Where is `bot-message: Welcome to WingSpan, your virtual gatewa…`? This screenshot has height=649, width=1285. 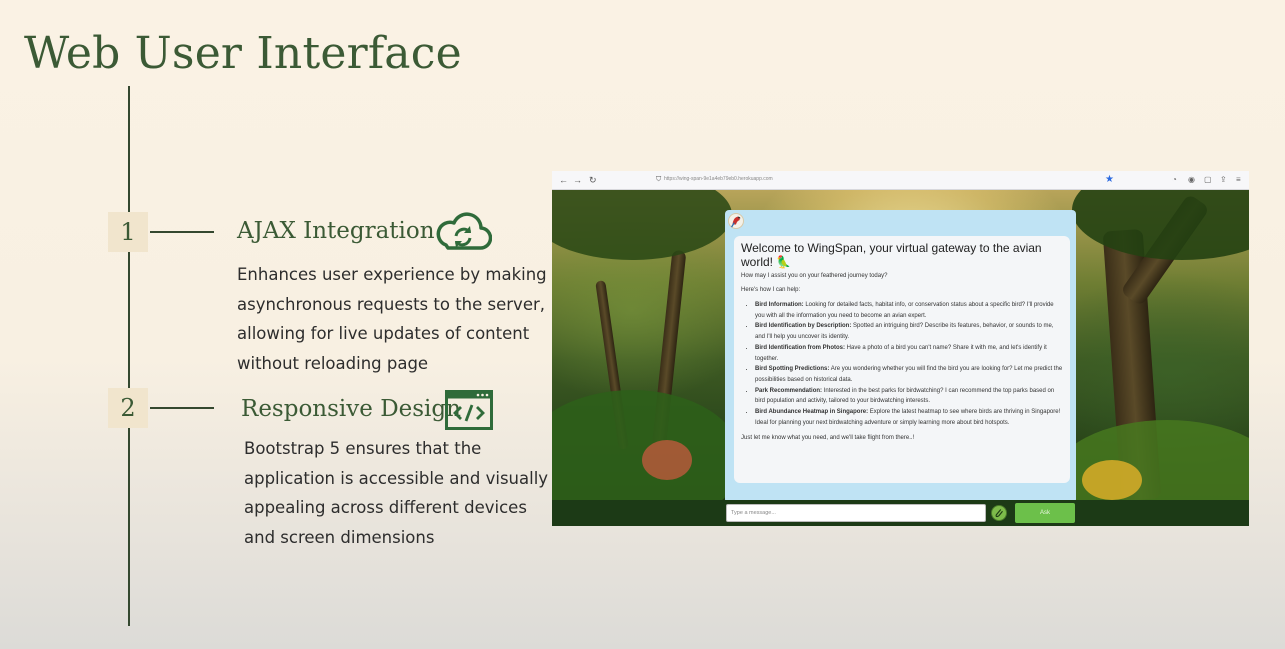 bot-message: Welcome to WingSpan, your virtual gatewa… is located at coordinates (902, 359).